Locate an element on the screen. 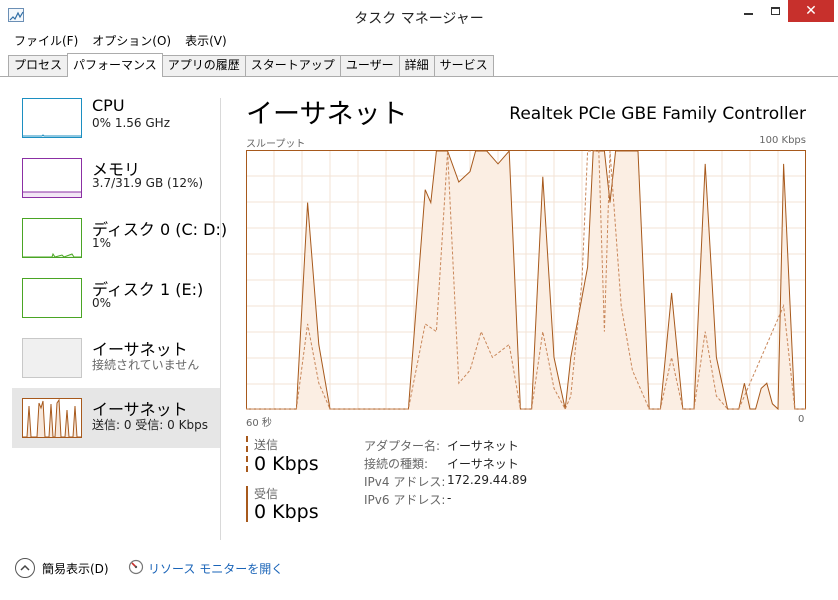 The height and width of the screenshot is (600, 838). send-value: 0 Kbps is located at coordinates (286, 464).